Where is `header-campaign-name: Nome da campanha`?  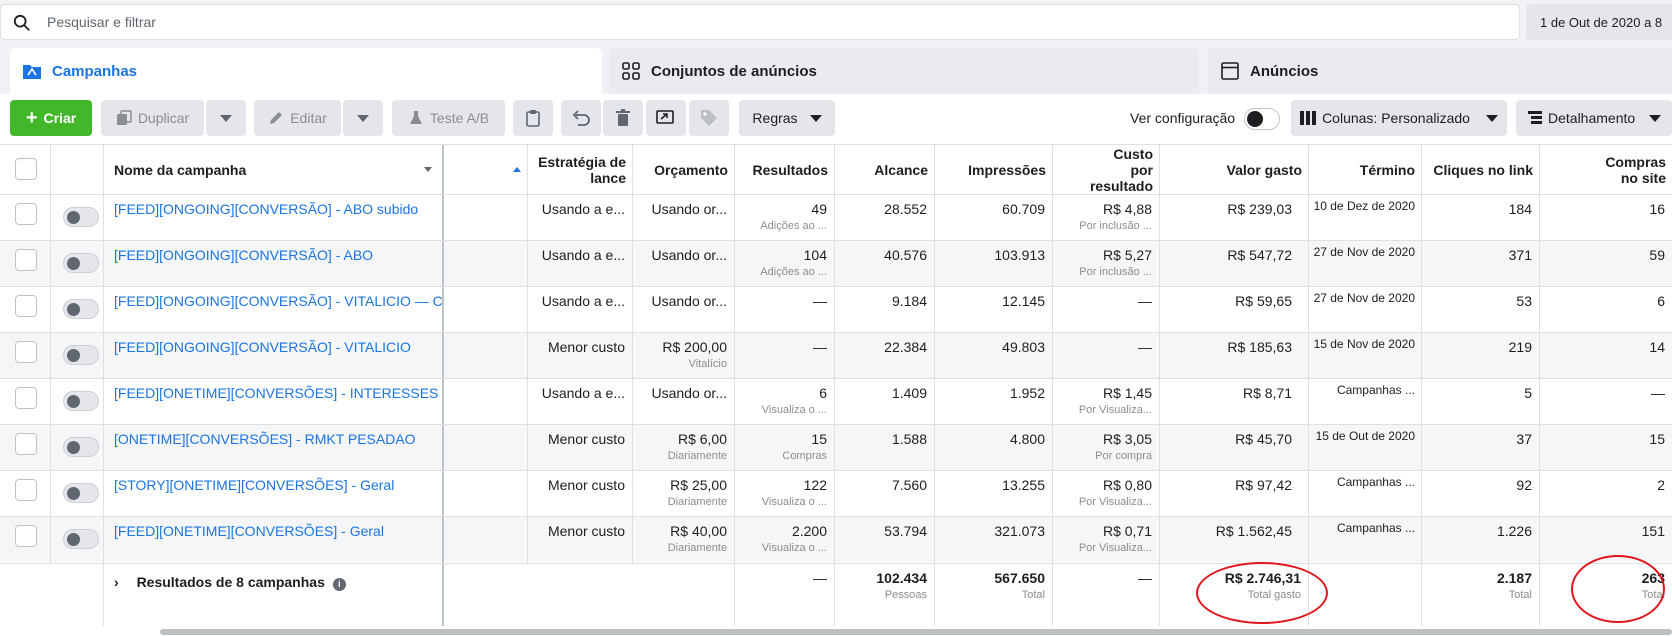 header-campaign-name: Nome da campanha is located at coordinates (274, 169).